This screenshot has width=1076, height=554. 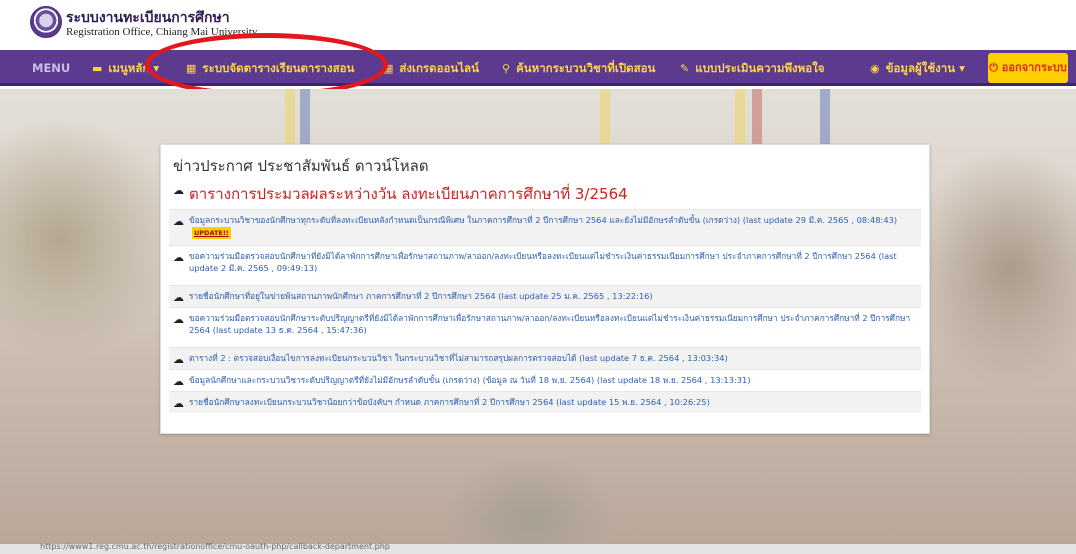 I want to click on menu-label: MENU, so click(x=51, y=68).